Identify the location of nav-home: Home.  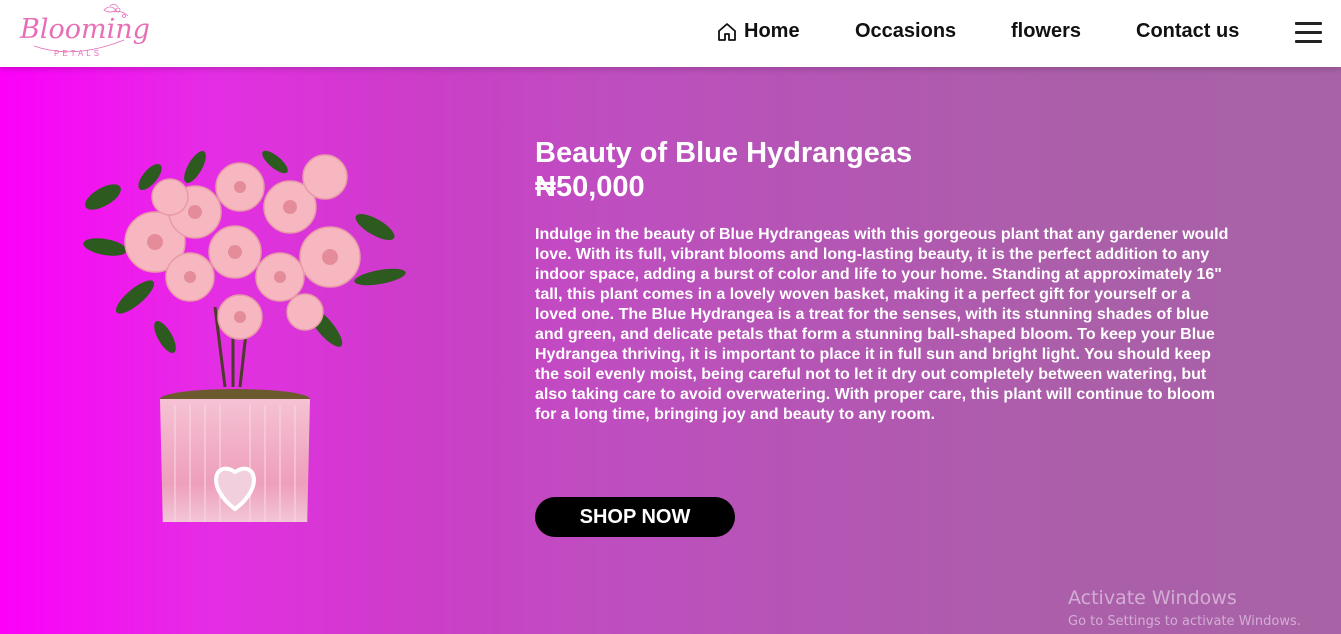
(758, 31).